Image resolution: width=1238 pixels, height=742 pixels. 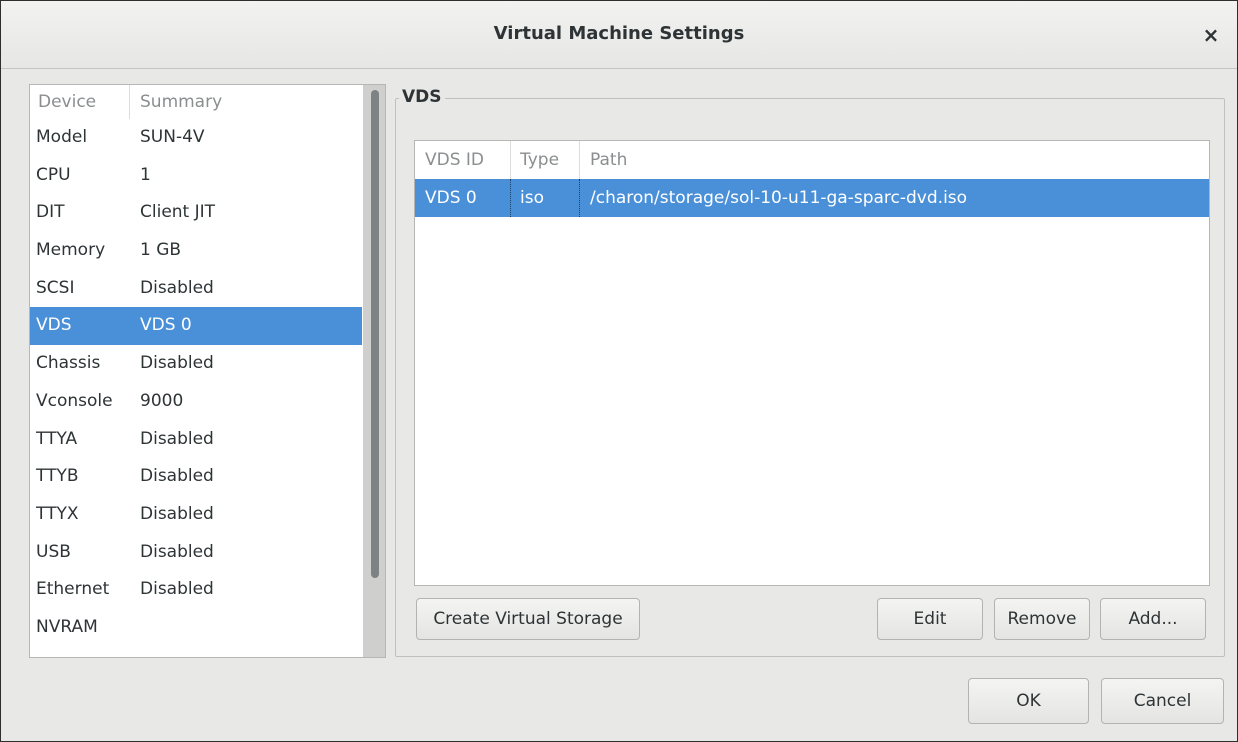 What do you see at coordinates (71, 250) in the screenshot?
I see `device-name: Memory` at bounding box center [71, 250].